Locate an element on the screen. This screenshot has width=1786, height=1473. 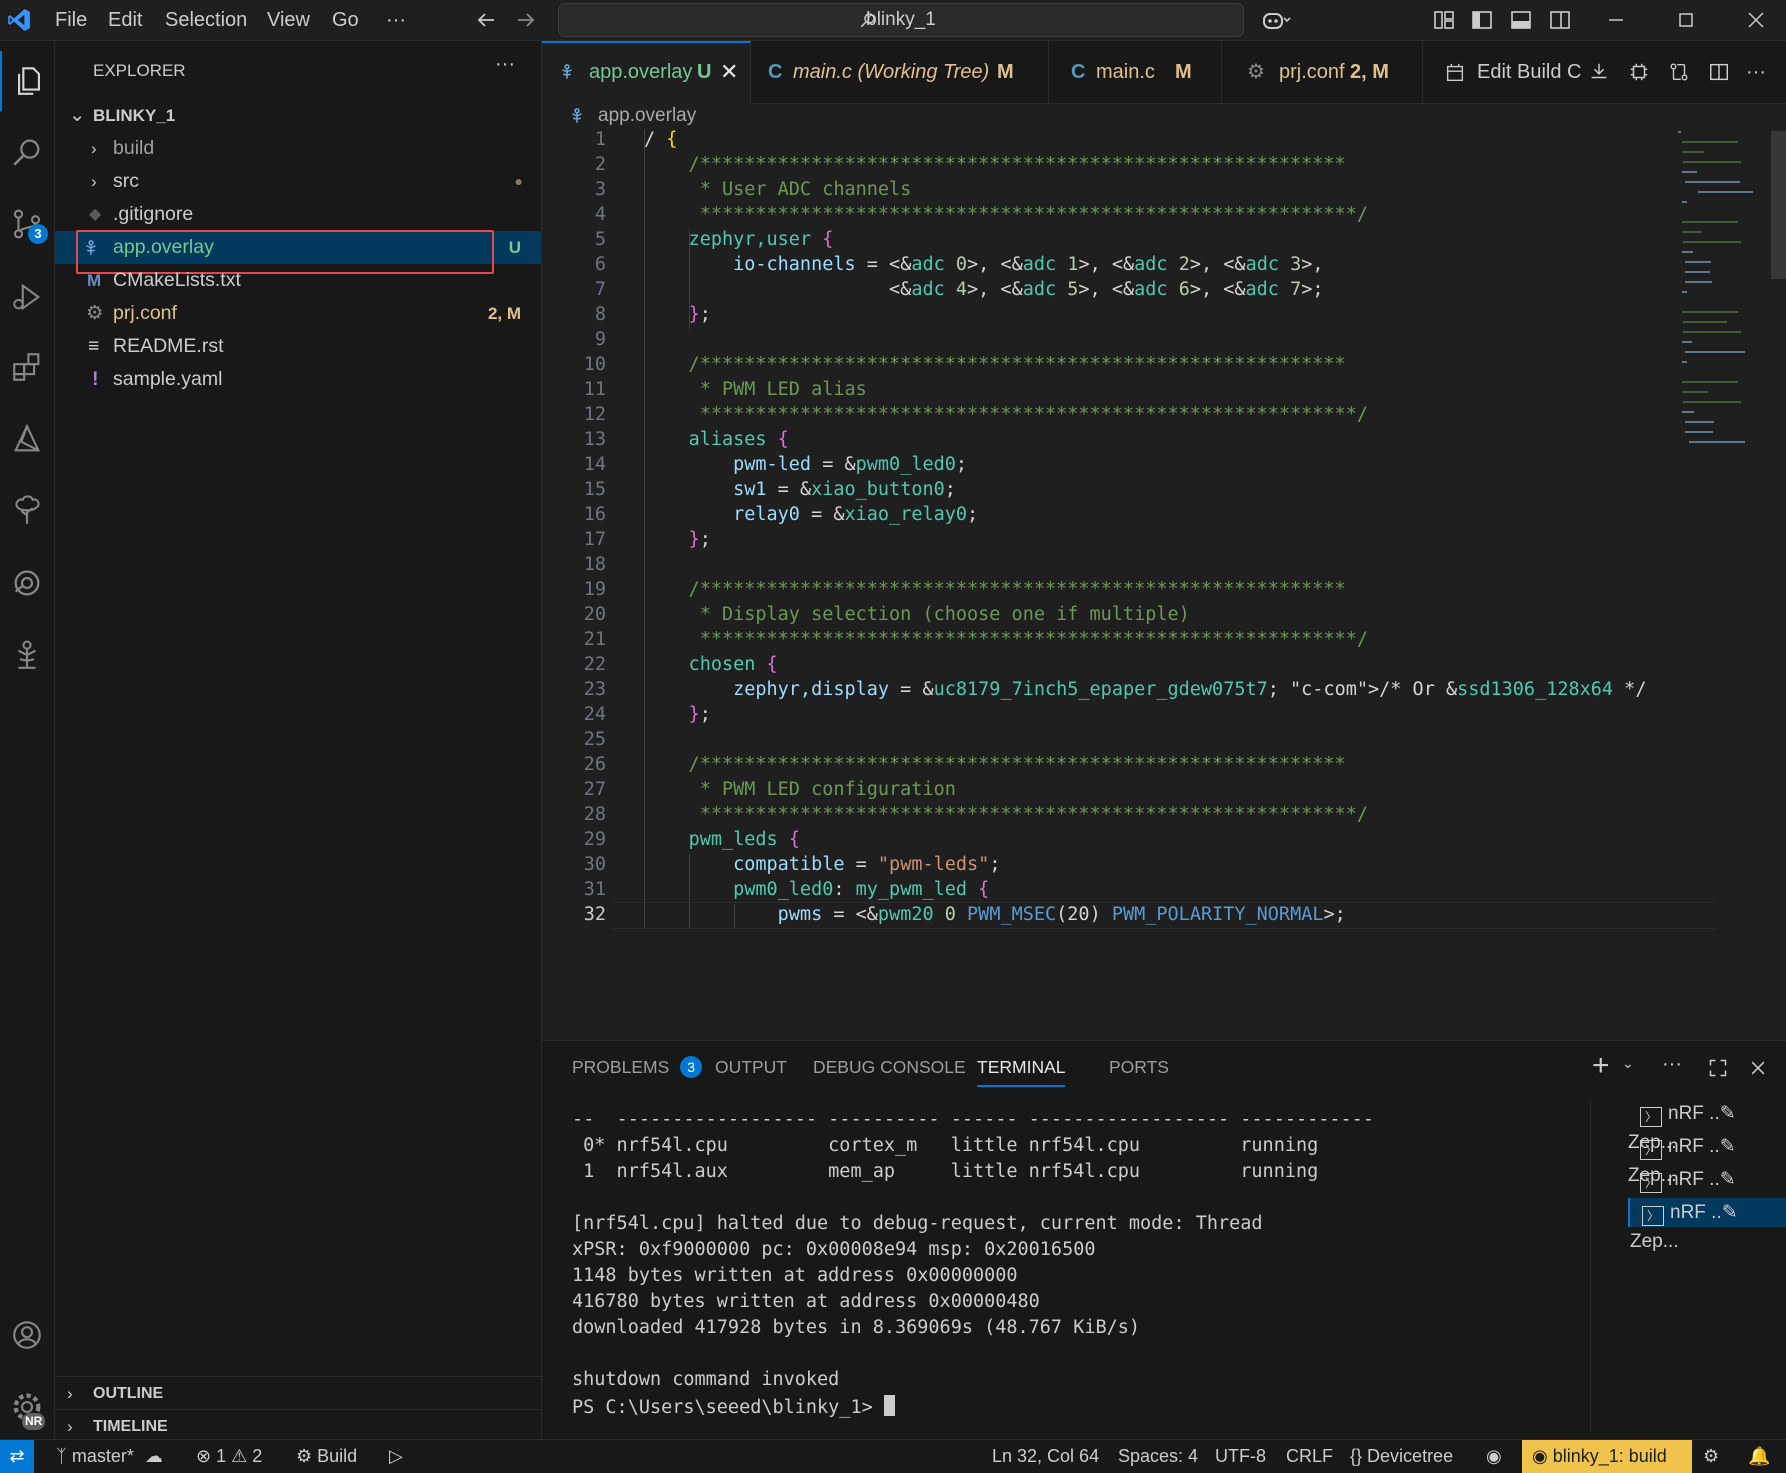
chevron-down-icon: ⌄ is located at coordinates (1628, 1063).